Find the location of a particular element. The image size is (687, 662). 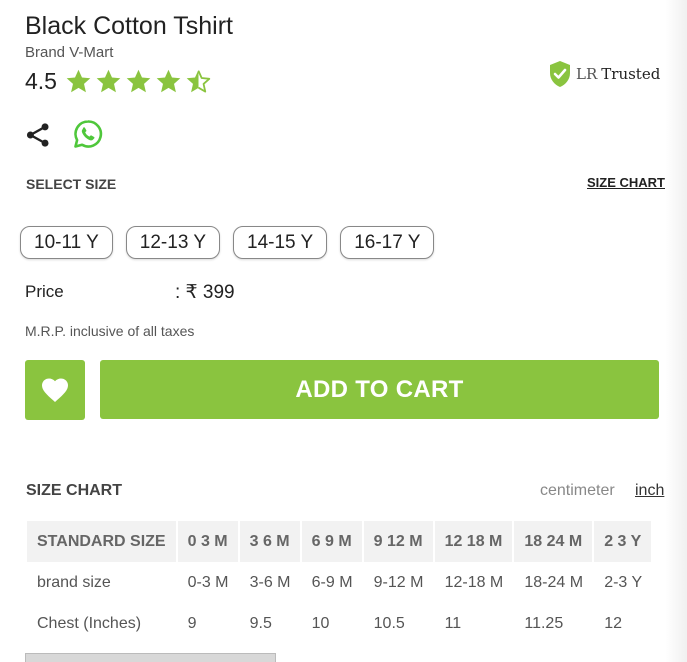

star-half-icon is located at coordinates (198, 81).